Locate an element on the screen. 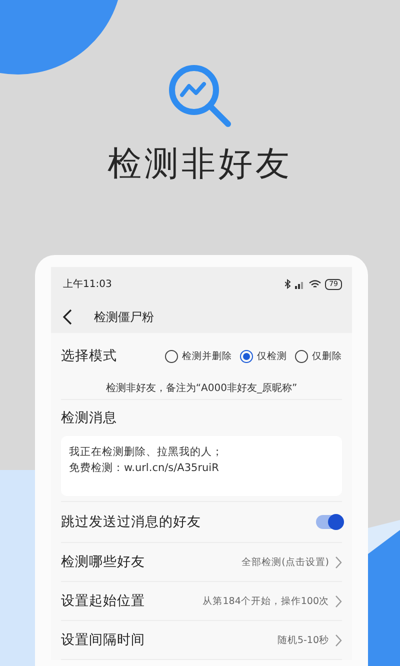 This screenshot has width=400, height=666. signal-icon is located at coordinates (300, 284).